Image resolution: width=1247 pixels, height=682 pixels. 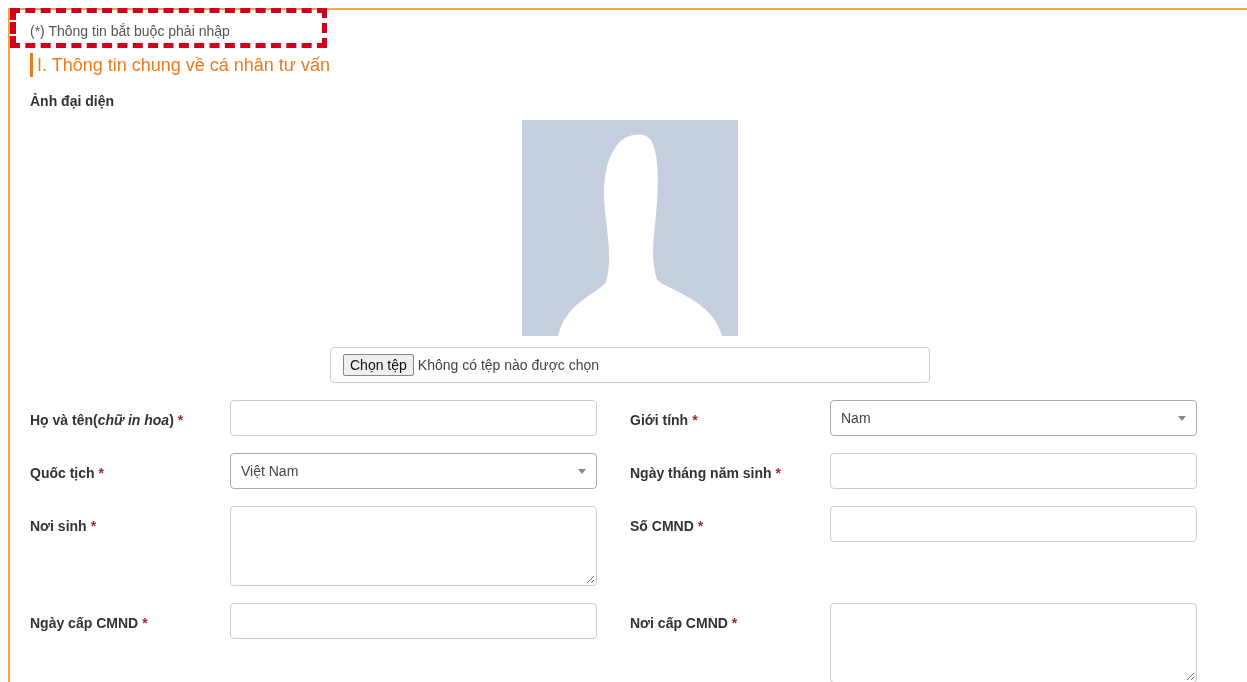 I want to click on field-label: Ngày cấp CMND, so click(x=84, y=623).